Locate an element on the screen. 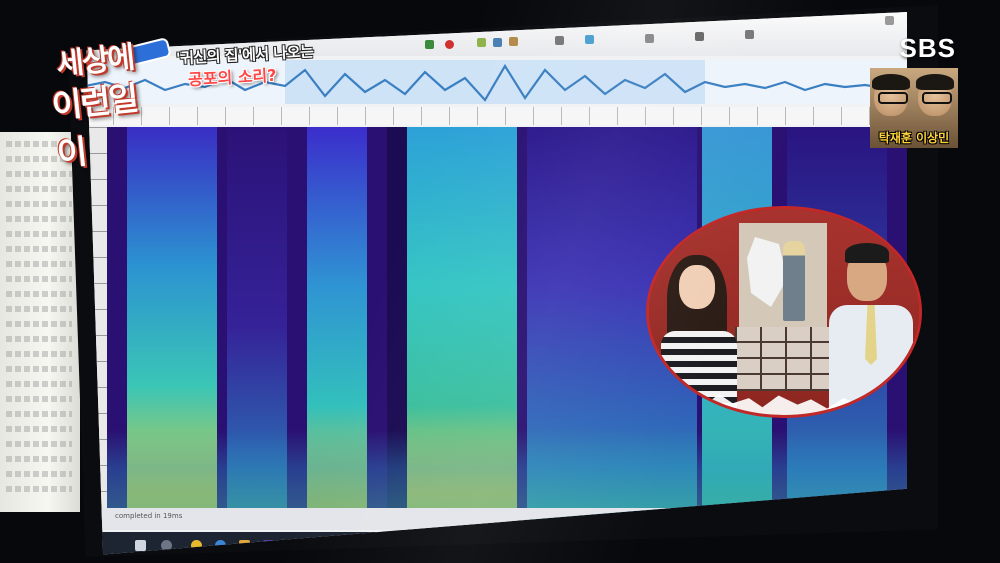 The width and height of the screenshot is (1000, 563). brick-wall is located at coordinates (785, 359).